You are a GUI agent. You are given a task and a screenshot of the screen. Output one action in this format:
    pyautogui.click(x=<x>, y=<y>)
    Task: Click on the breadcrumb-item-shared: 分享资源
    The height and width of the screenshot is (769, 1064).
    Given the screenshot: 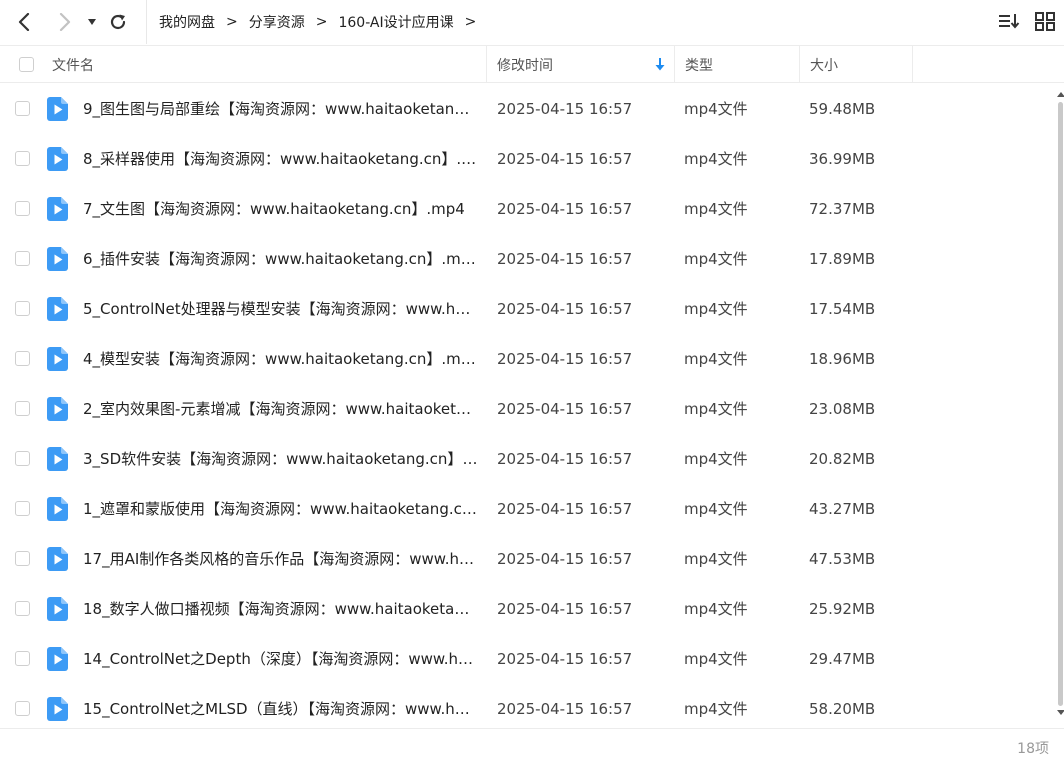 What is the action you would take?
    pyautogui.click(x=277, y=22)
    